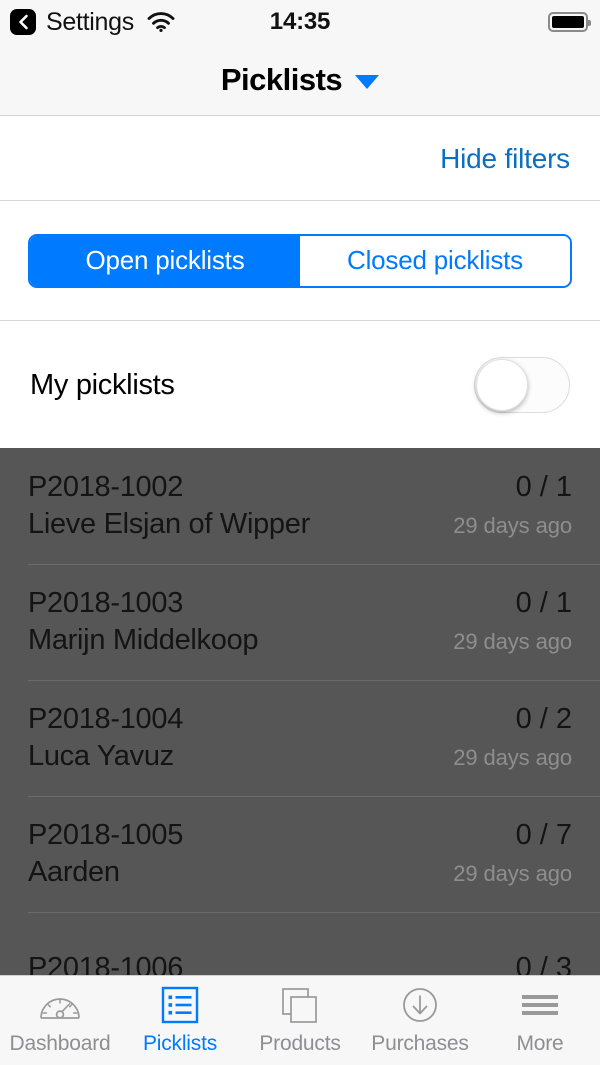 The height and width of the screenshot is (1065, 600). What do you see at coordinates (300, 487) in the screenshot?
I see `list-item-primary-line: P2018-1002 0 / 1` at bounding box center [300, 487].